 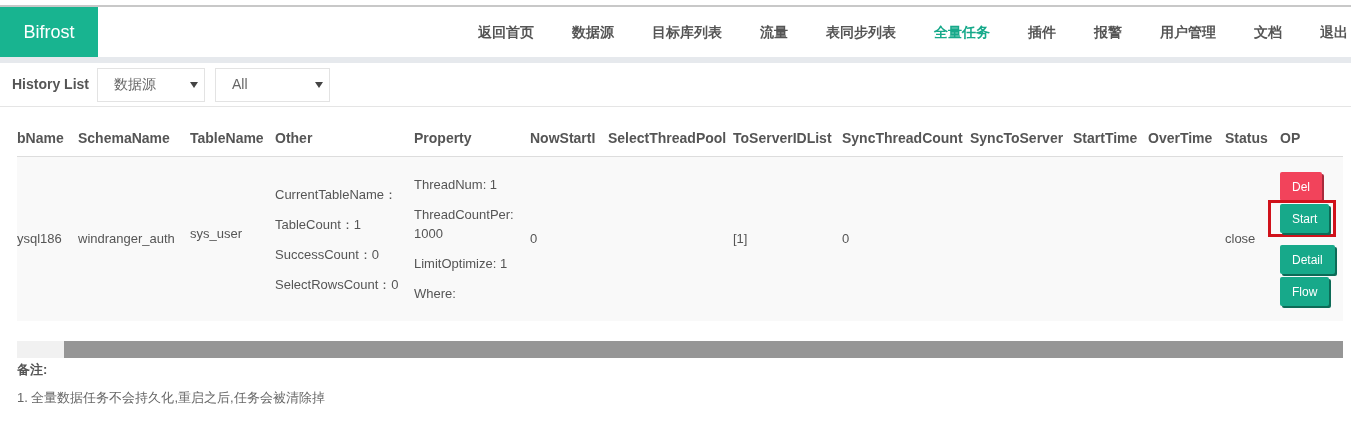 What do you see at coordinates (1017, 137) in the screenshot?
I see `column-header: SyncToServer` at bounding box center [1017, 137].